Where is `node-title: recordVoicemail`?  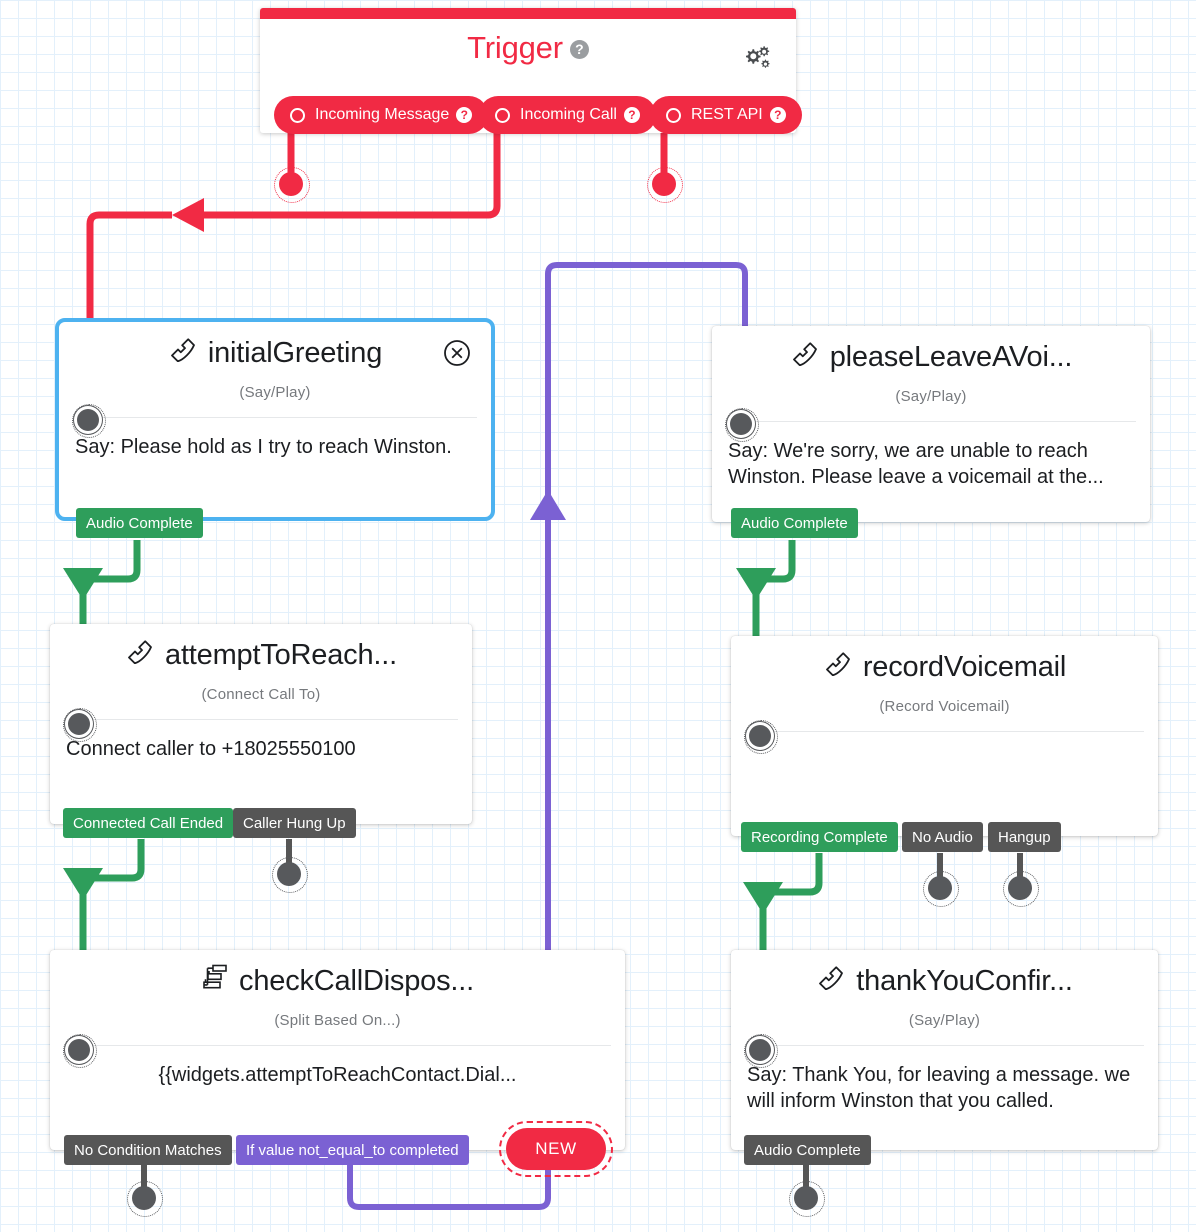
node-title: recordVoicemail is located at coordinates (944, 667).